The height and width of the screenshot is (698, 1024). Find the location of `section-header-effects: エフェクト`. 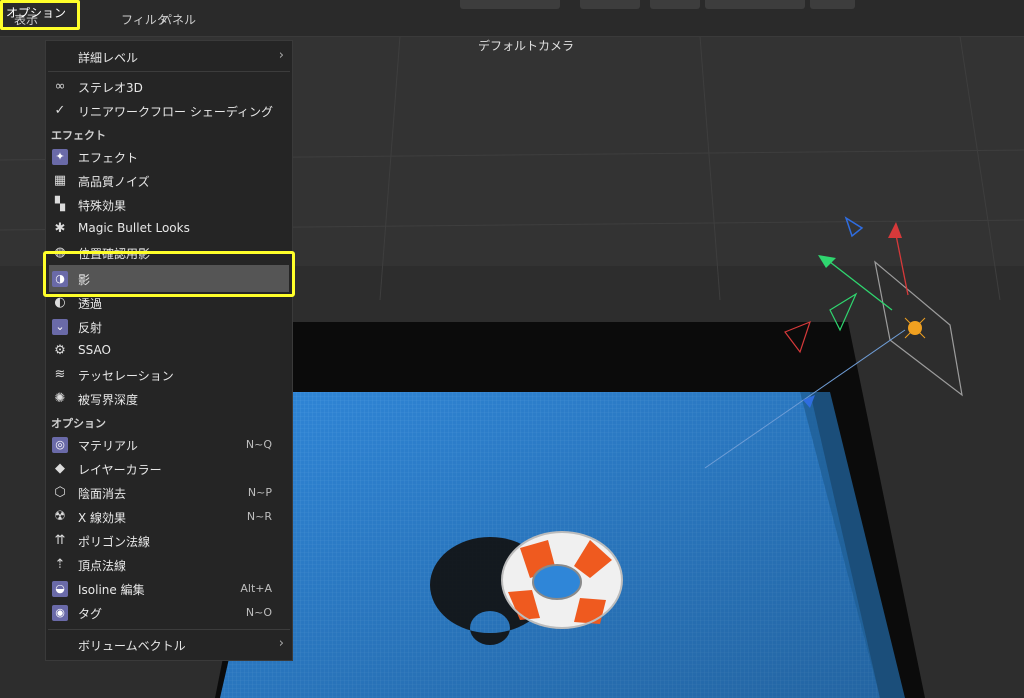

section-header-effects: エフェクト is located at coordinates (78, 135).